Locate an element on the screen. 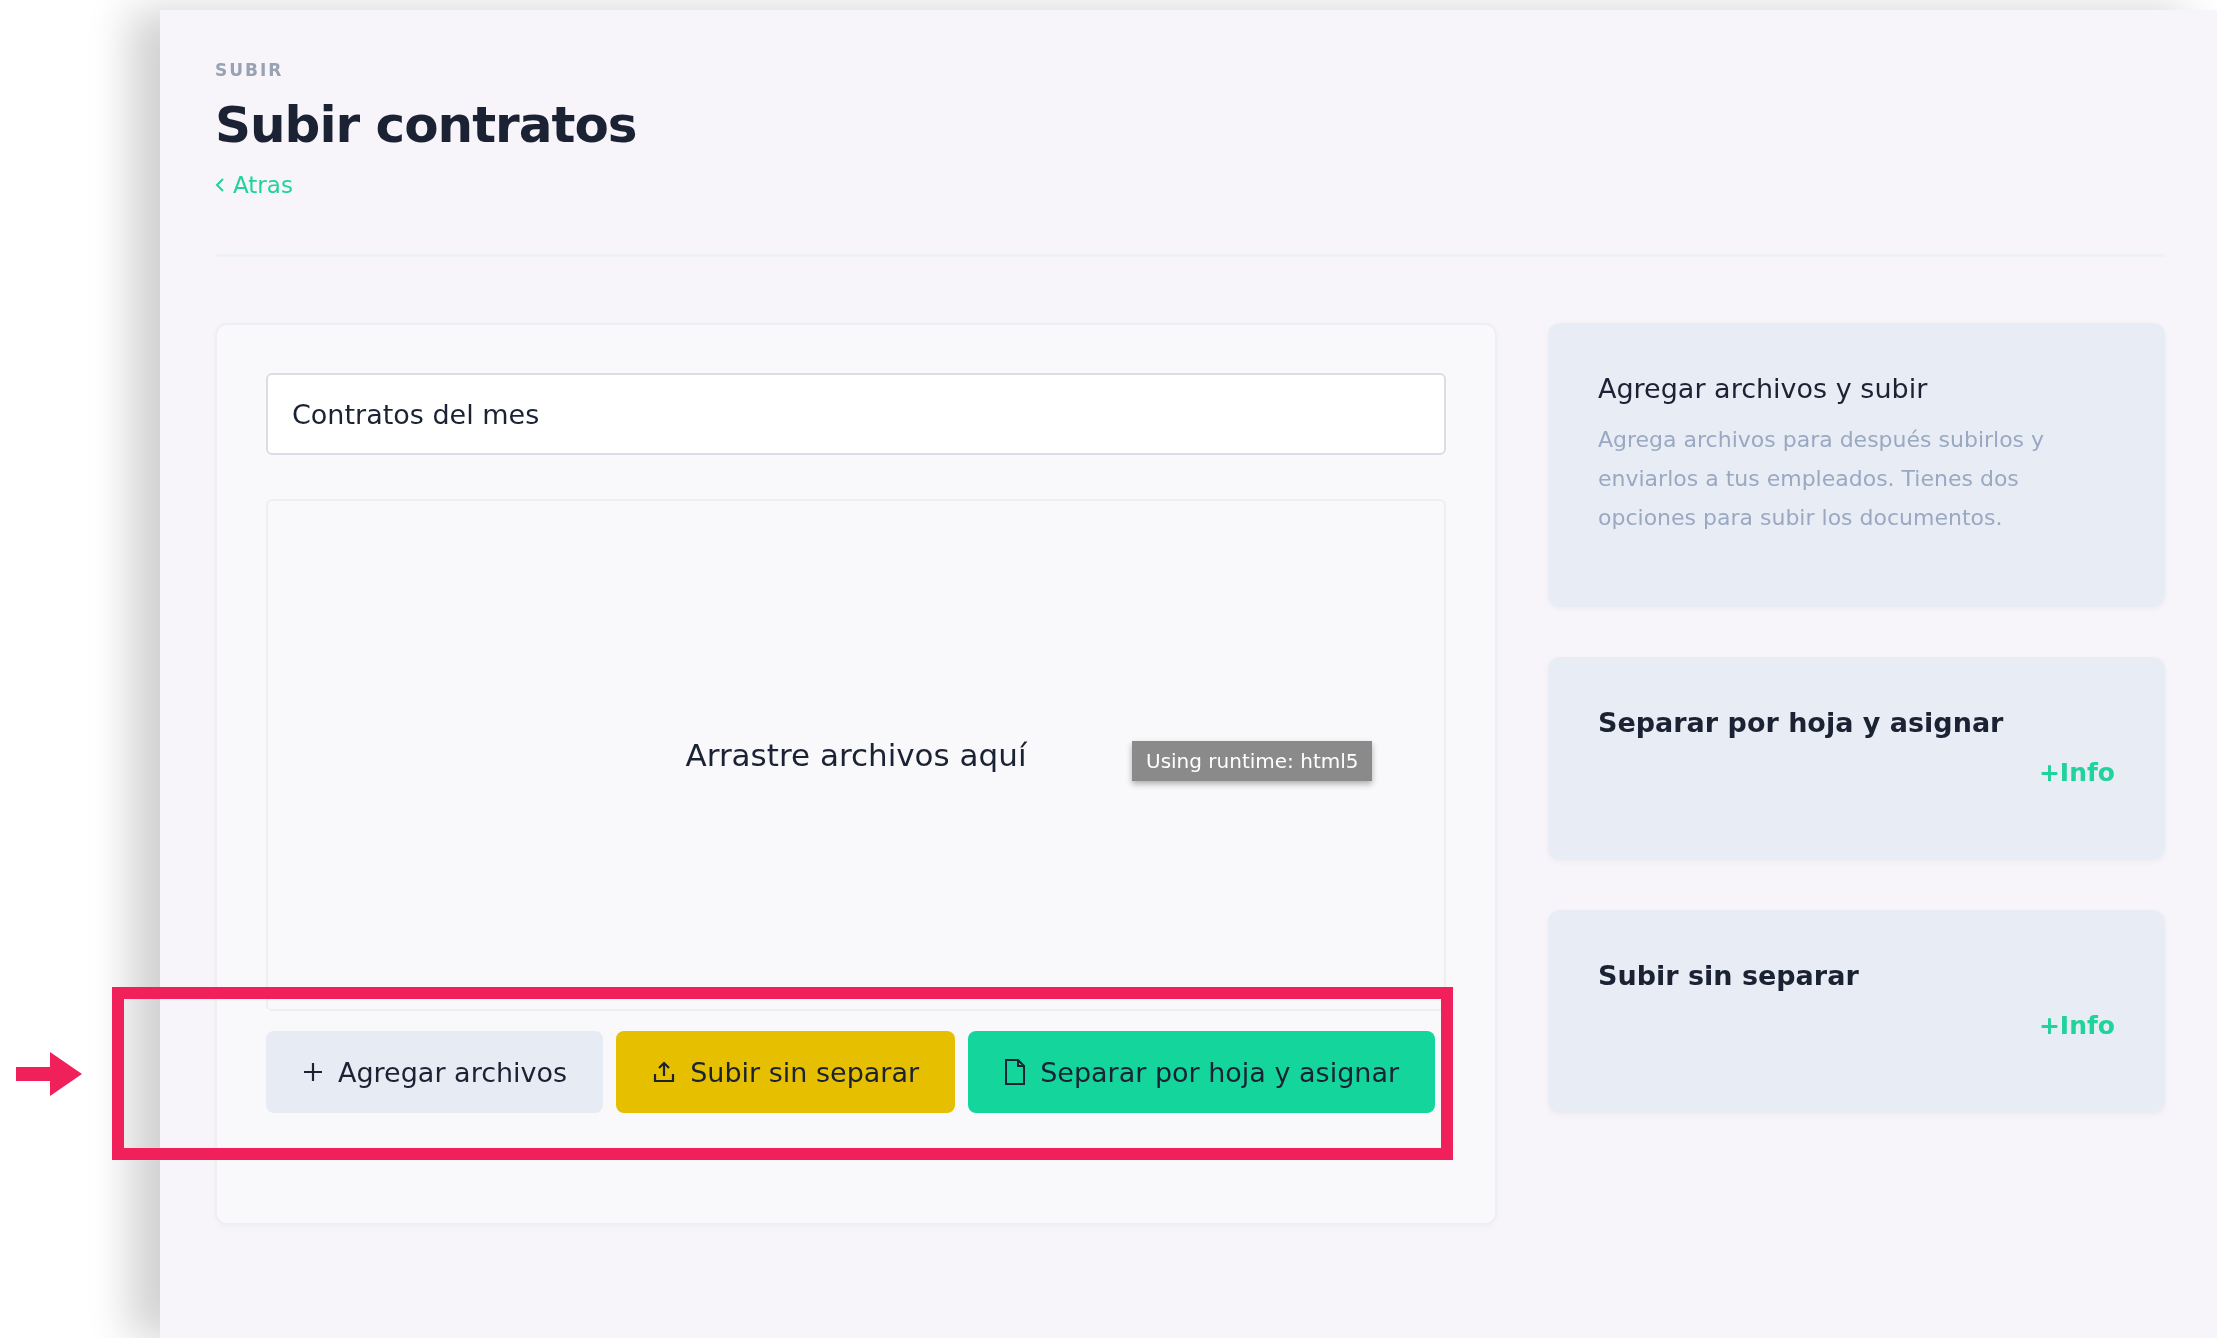 The image size is (2217, 1338). page-title: Subir contratos is located at coordinates (426, 125).